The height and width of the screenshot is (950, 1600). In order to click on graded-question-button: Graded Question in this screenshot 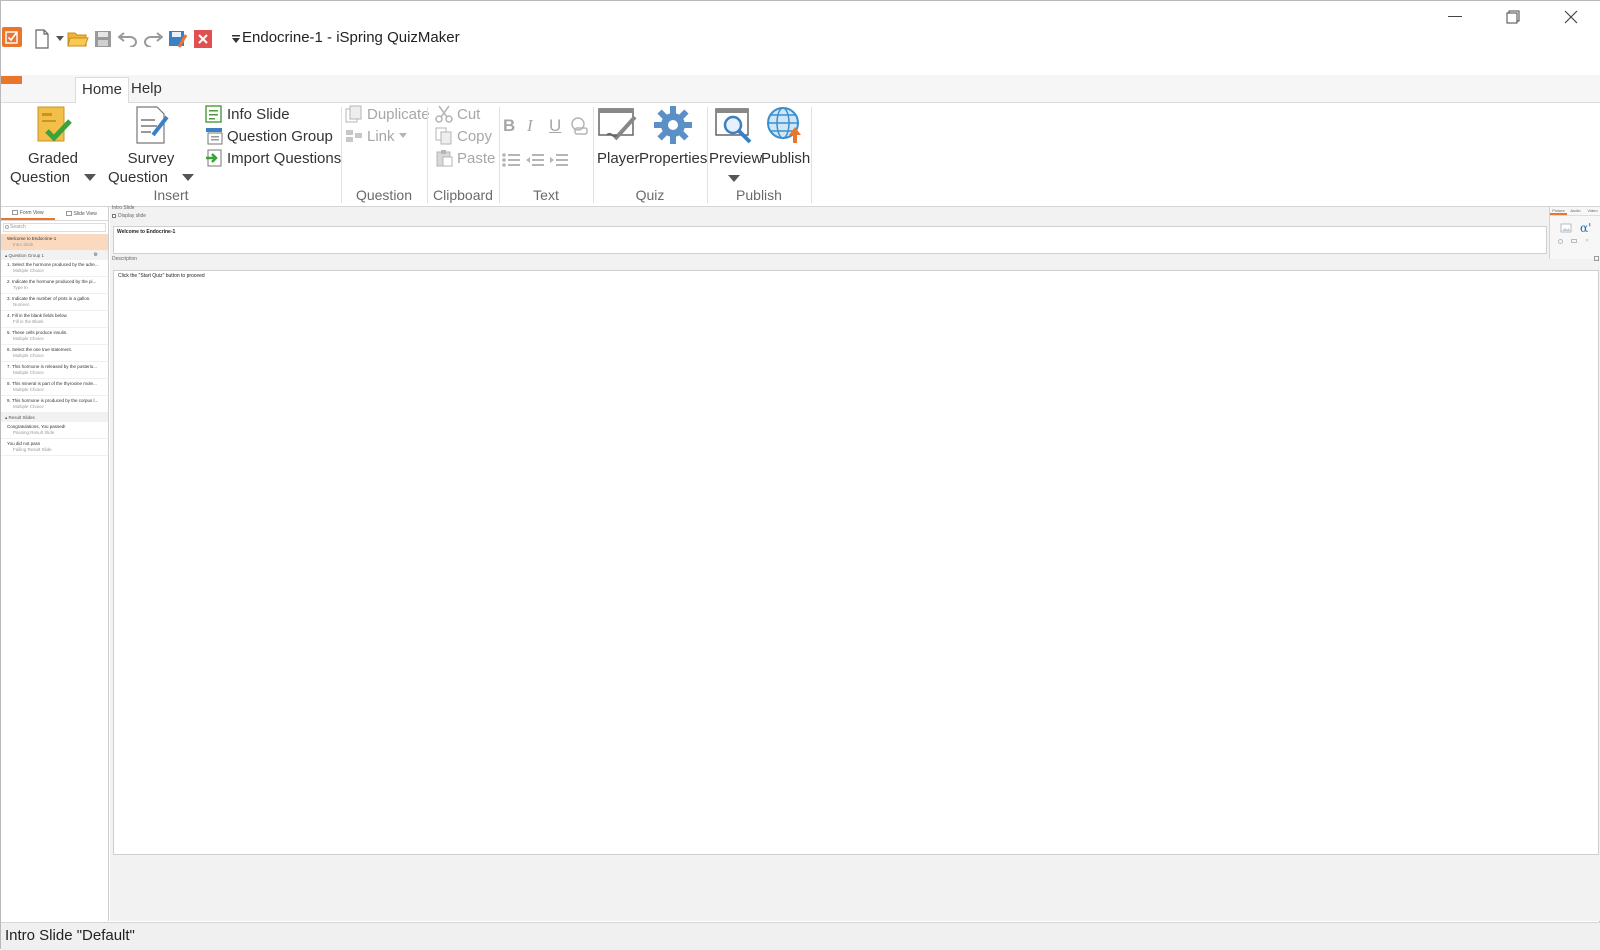, I will do `click(53, 146)`.